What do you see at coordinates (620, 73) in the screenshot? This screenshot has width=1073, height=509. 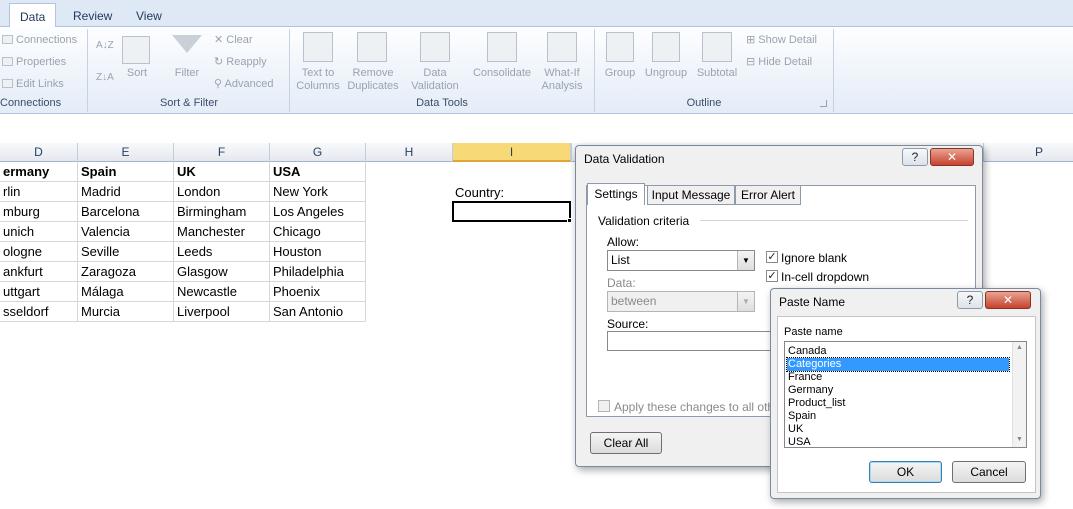 I see `group-button: Group` at bounding box center [620, 73].